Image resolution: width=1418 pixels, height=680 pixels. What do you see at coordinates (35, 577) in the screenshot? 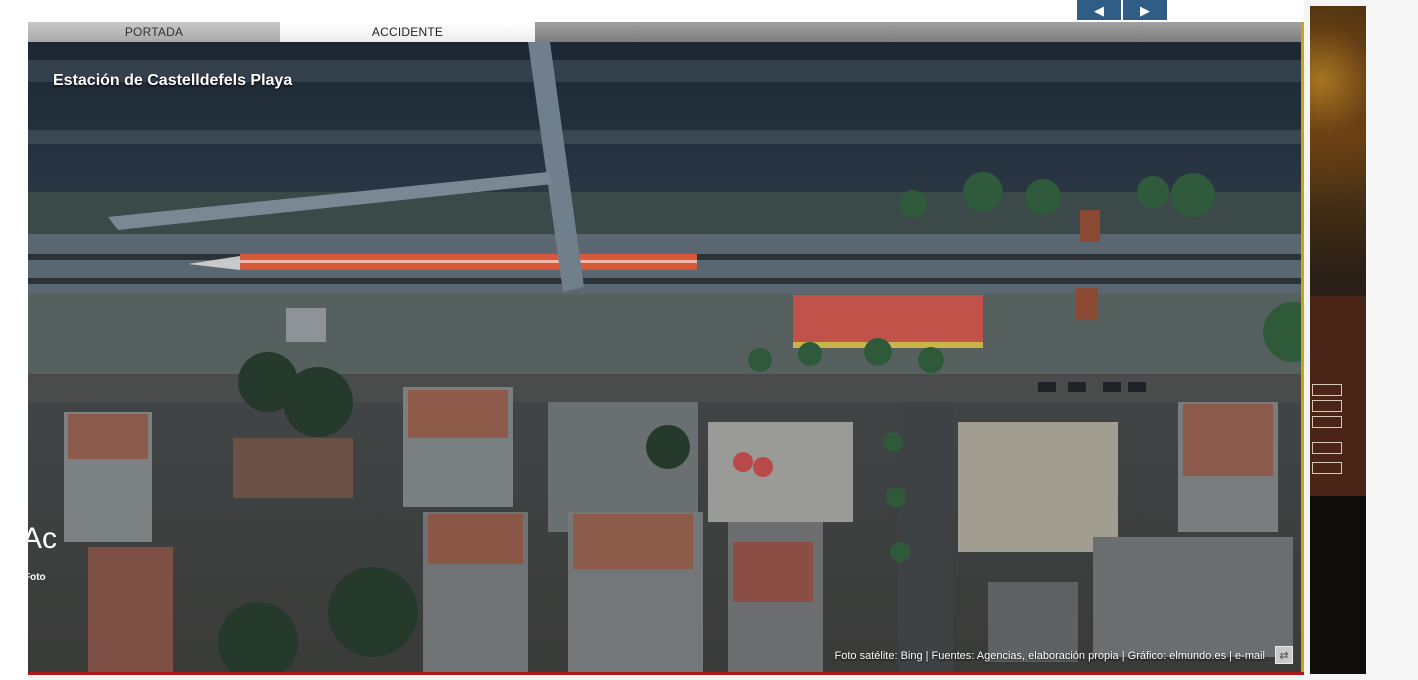
I see `side-caption: Foto` at bounding box center [35, 577].